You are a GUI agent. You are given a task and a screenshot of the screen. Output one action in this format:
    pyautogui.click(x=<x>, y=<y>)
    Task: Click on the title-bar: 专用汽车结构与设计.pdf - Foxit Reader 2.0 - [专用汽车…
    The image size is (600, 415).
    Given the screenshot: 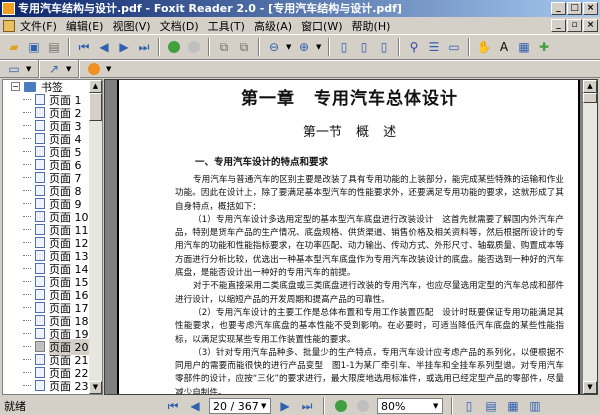 What is the action you would take?
    pyautogui.click(x=300, y=8)
    